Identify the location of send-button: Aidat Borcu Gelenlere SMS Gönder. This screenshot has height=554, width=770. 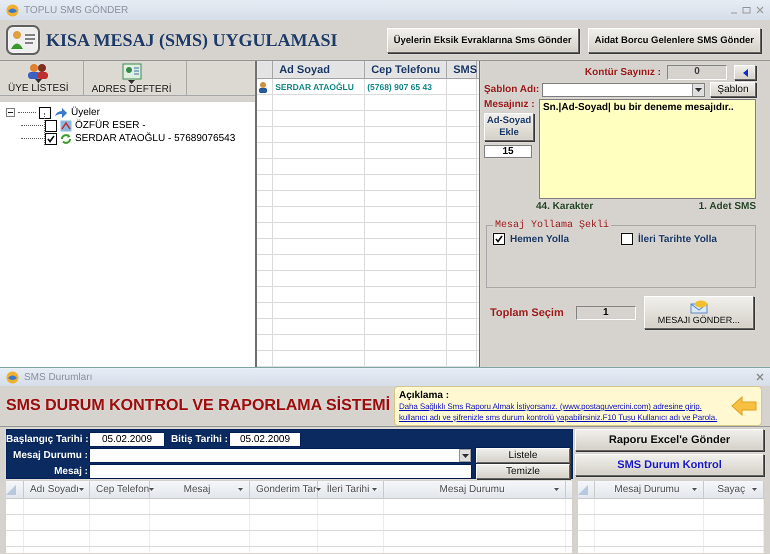
(674, 40).